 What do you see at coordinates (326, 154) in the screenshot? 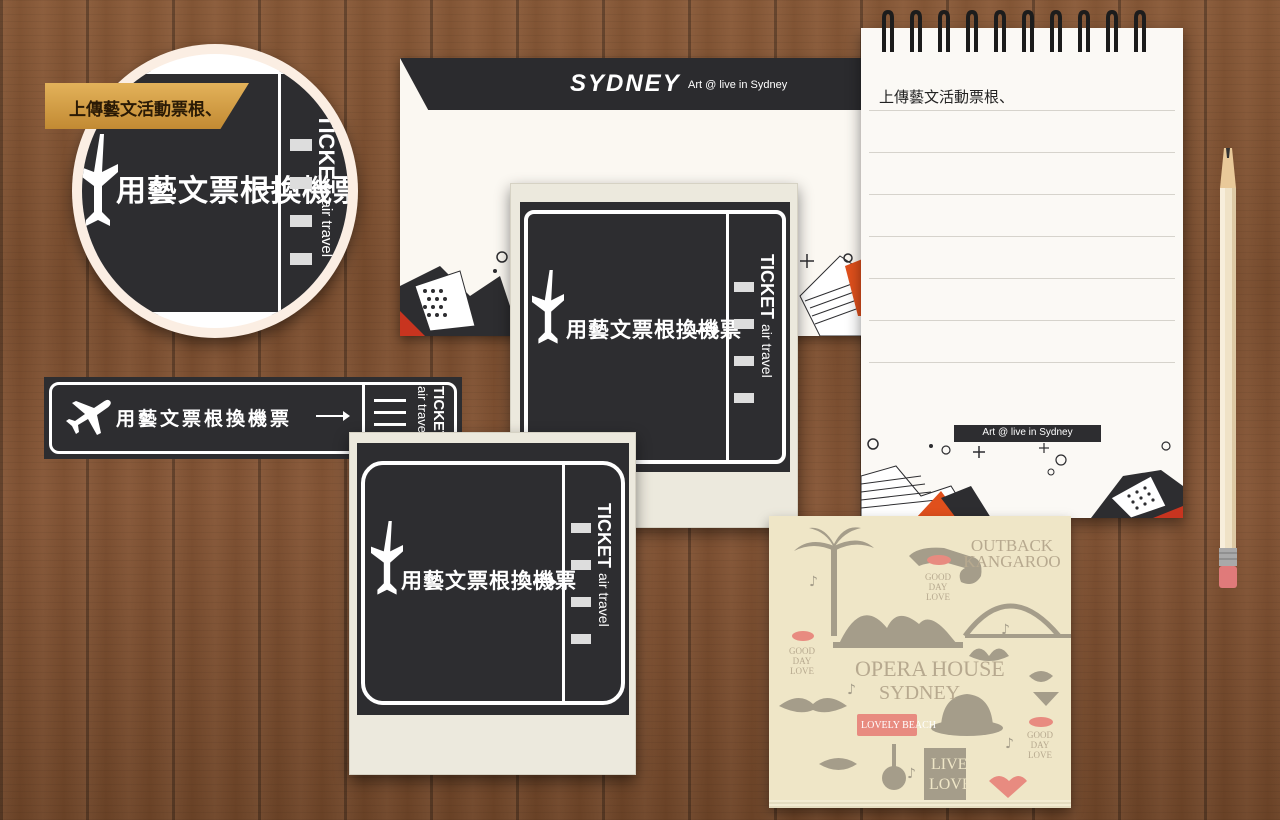
I see `zoom-ticket-title: TICKET` at bounding box center [326, 154].